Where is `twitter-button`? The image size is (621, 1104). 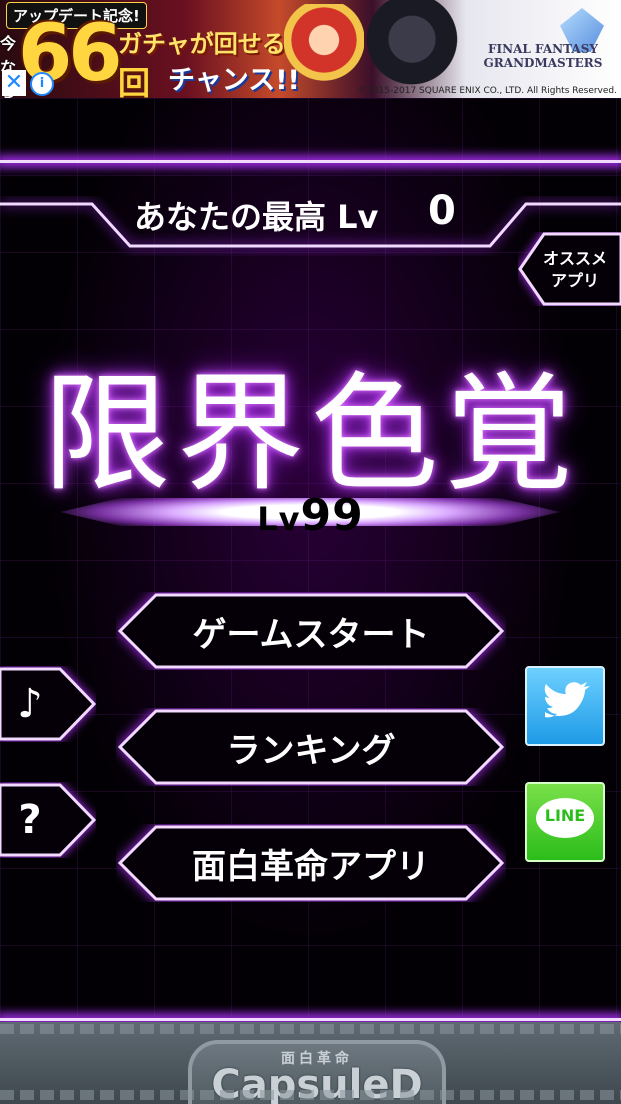
twitter-button is located at coordinates (565, 706).